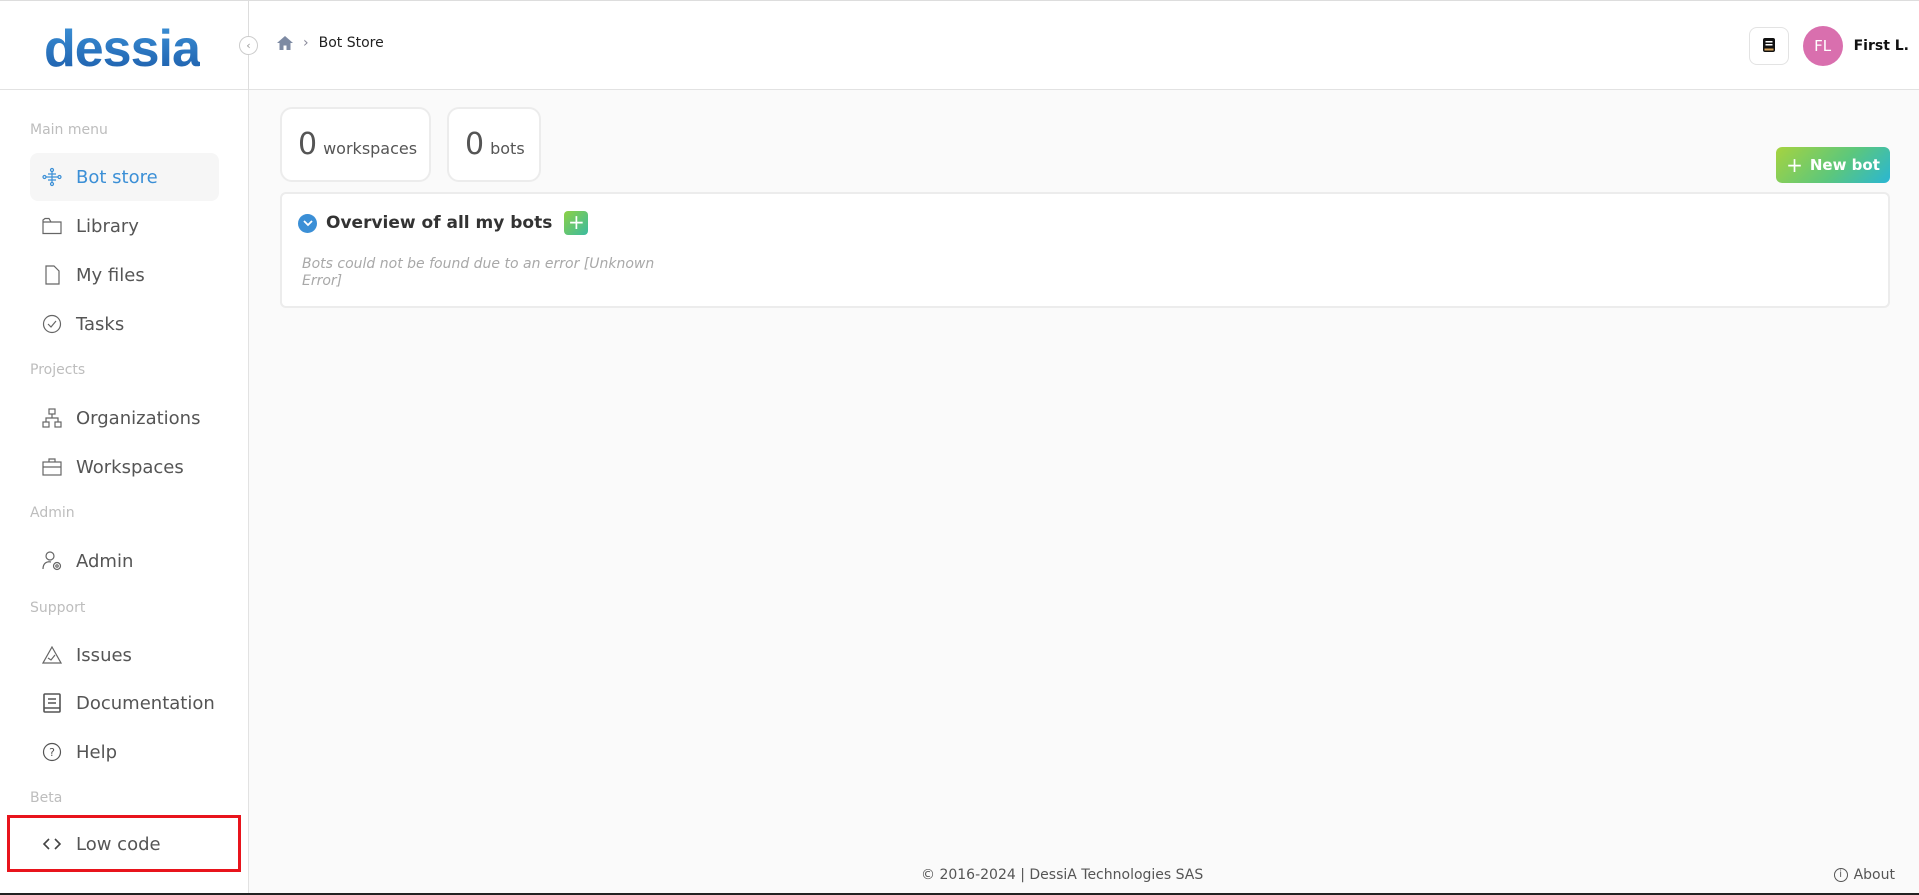 This screenshot has width=1919, height=895. Describe the element at coordinates (52, 467) in the screenshot. I see `briefcase-icon` at that location.